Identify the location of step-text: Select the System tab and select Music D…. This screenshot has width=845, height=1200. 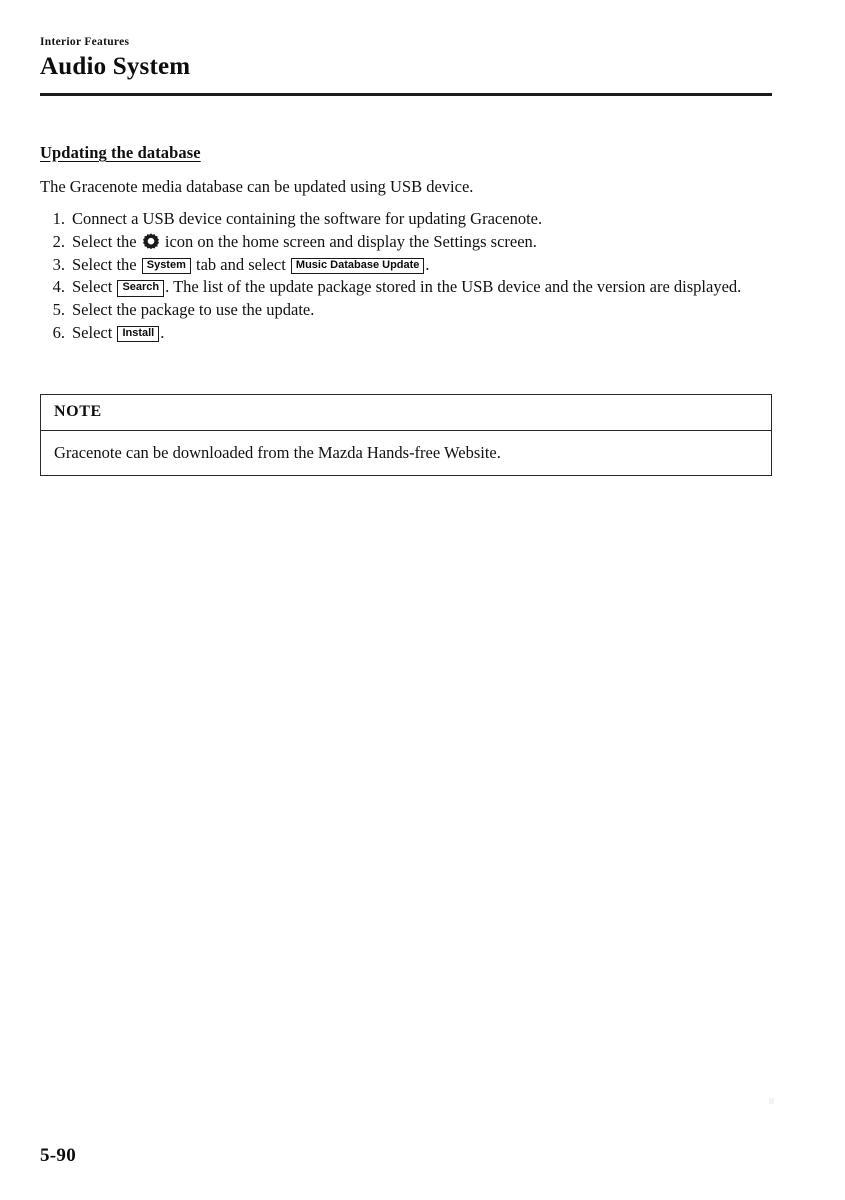
(422, 265).